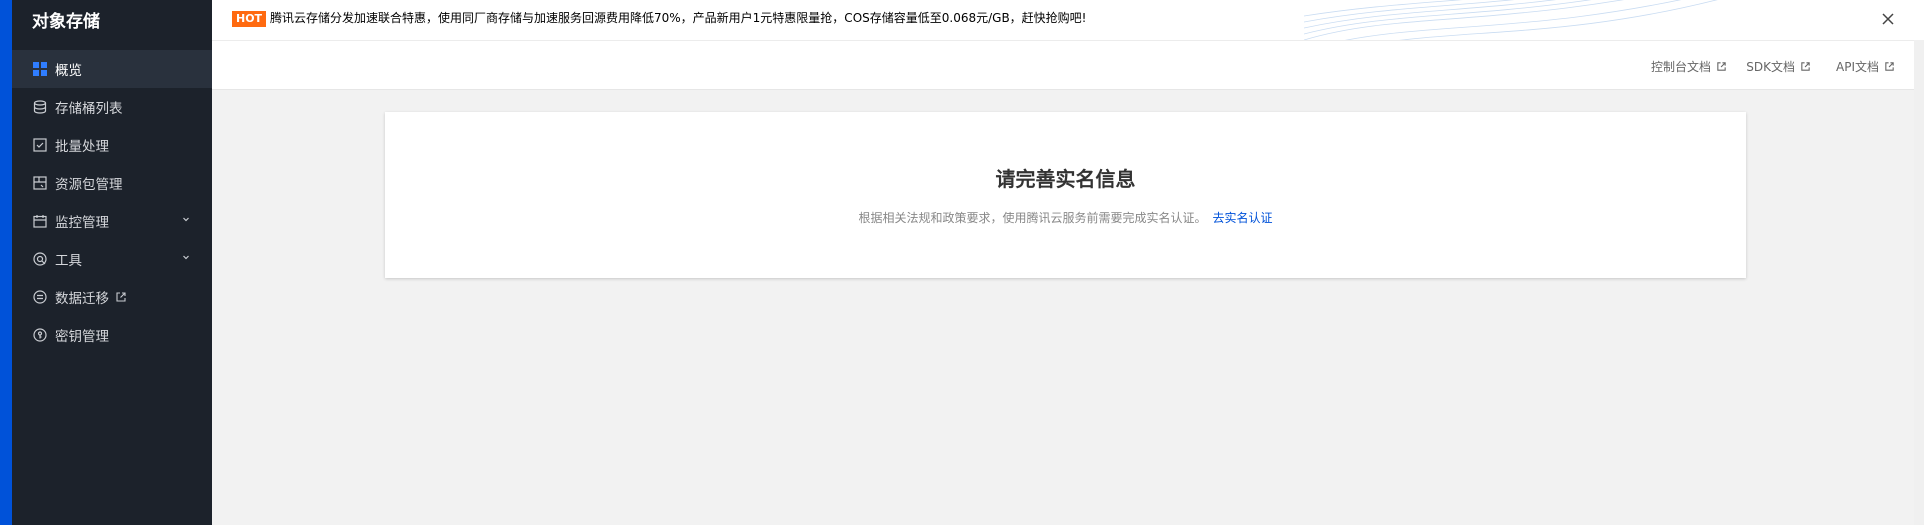 The height and width of the screenshot is (525, 1924). I want to click on api-docs-link: API文档, so click(1865, 66).